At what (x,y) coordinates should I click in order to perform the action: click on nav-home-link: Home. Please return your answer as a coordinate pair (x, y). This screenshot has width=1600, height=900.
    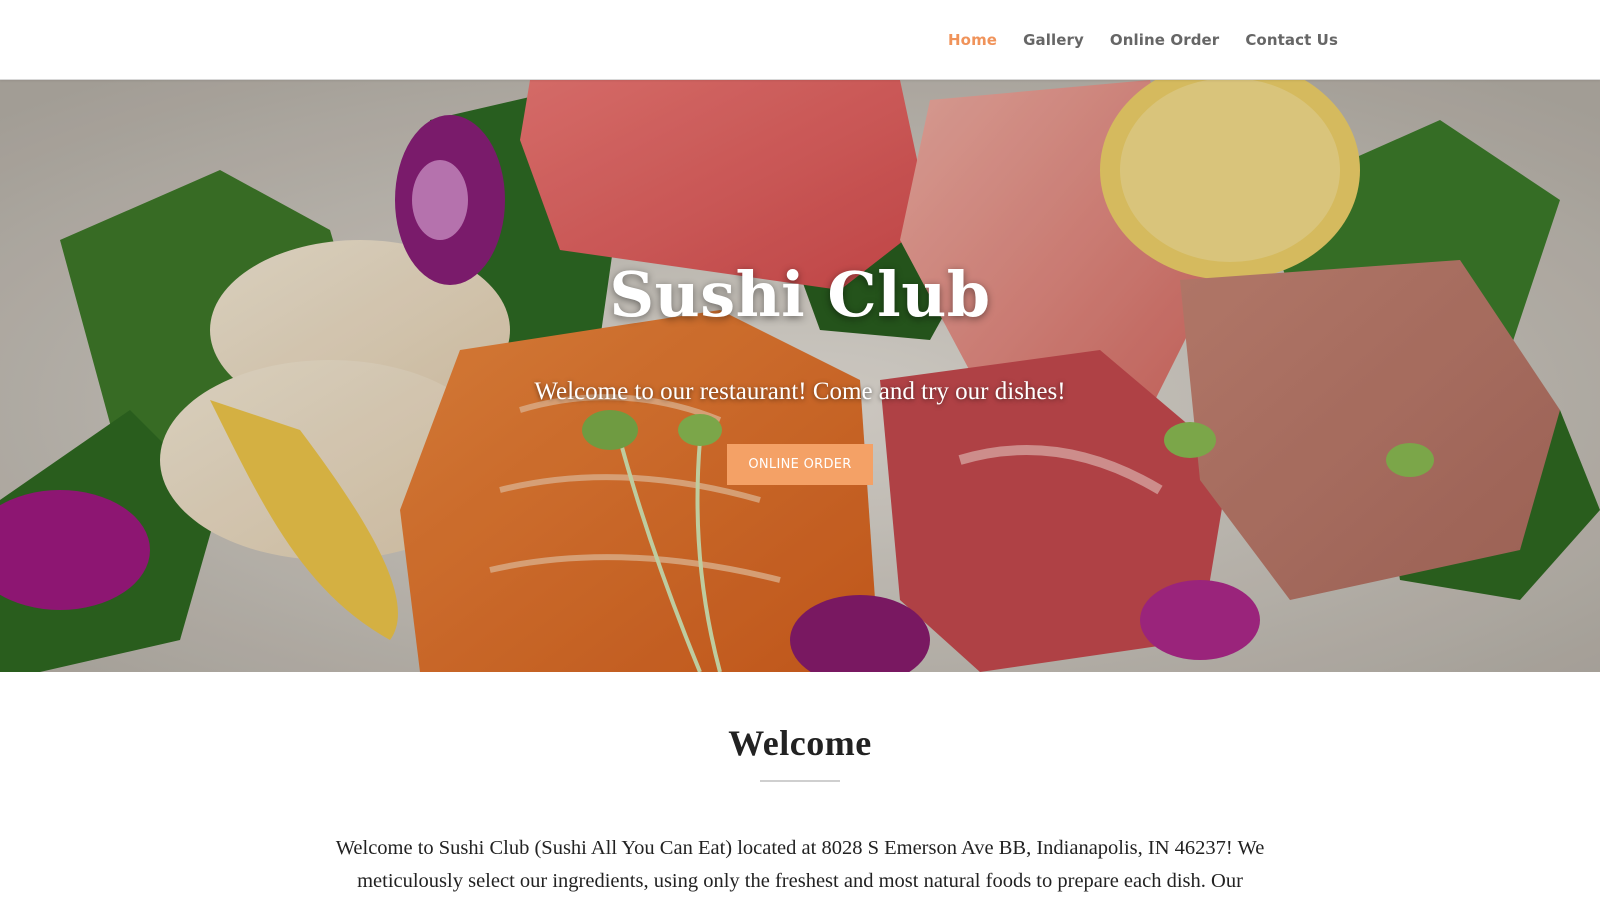
    Looking at the image, I should click on (972, 40).